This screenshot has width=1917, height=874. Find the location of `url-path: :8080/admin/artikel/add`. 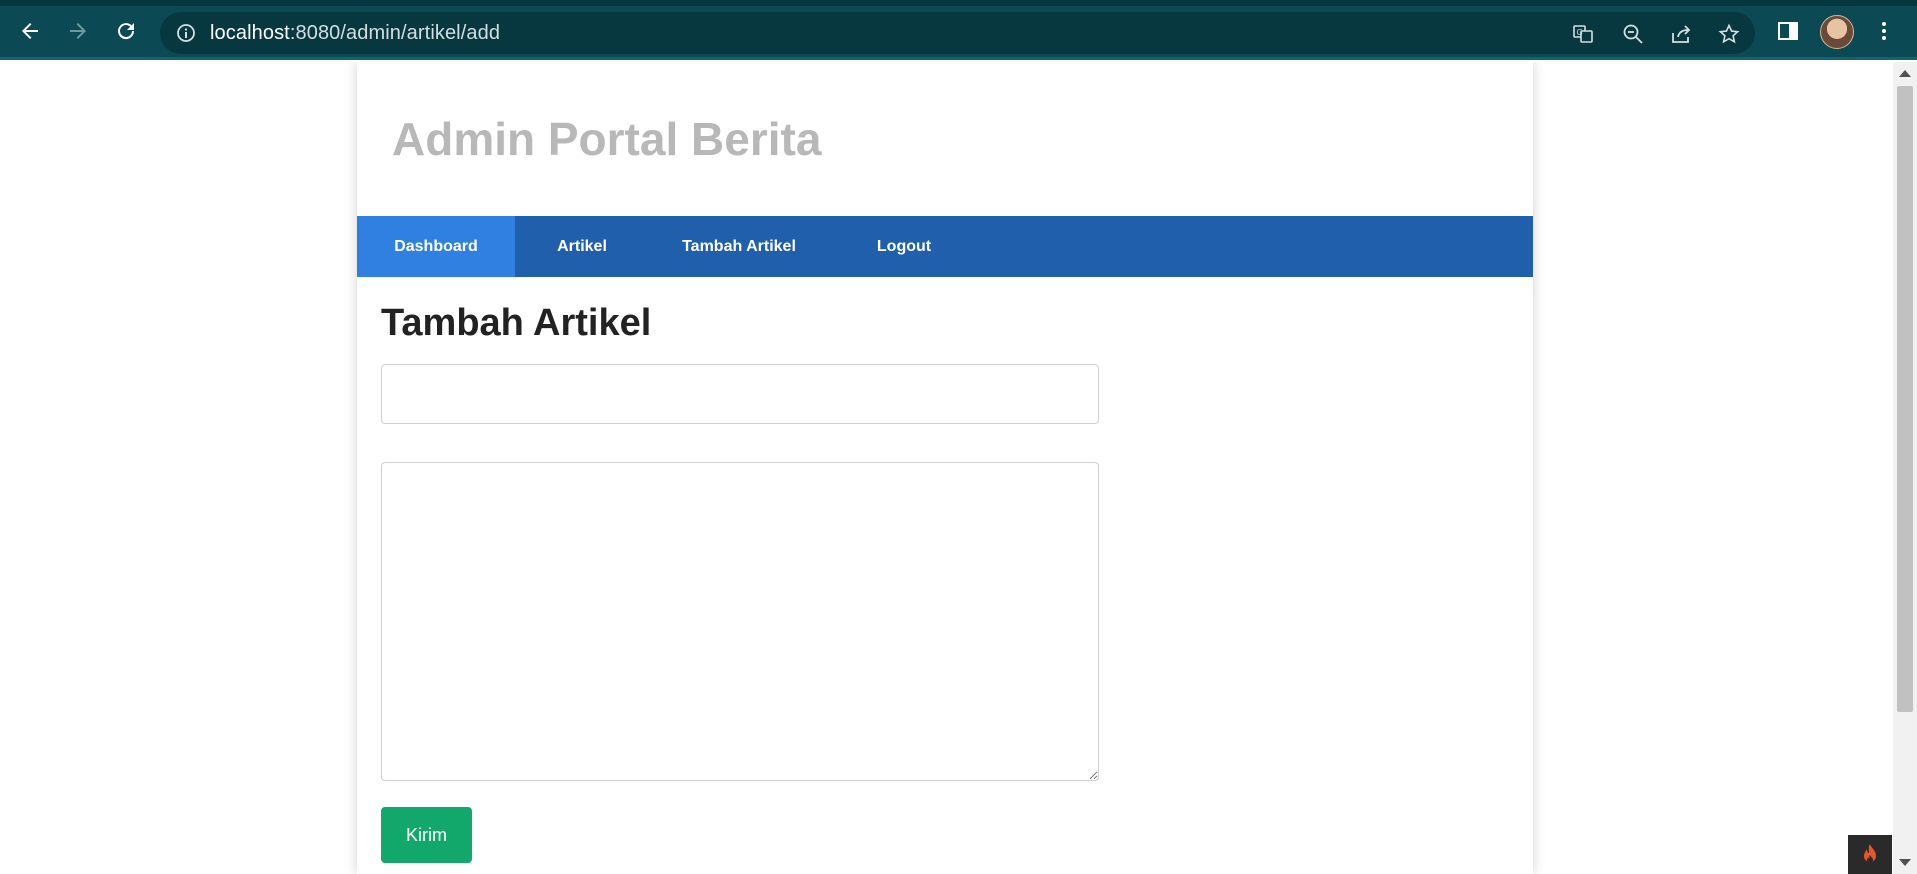

url-path: :8080/admin/artikel/add is located at coordinates (395, 33).